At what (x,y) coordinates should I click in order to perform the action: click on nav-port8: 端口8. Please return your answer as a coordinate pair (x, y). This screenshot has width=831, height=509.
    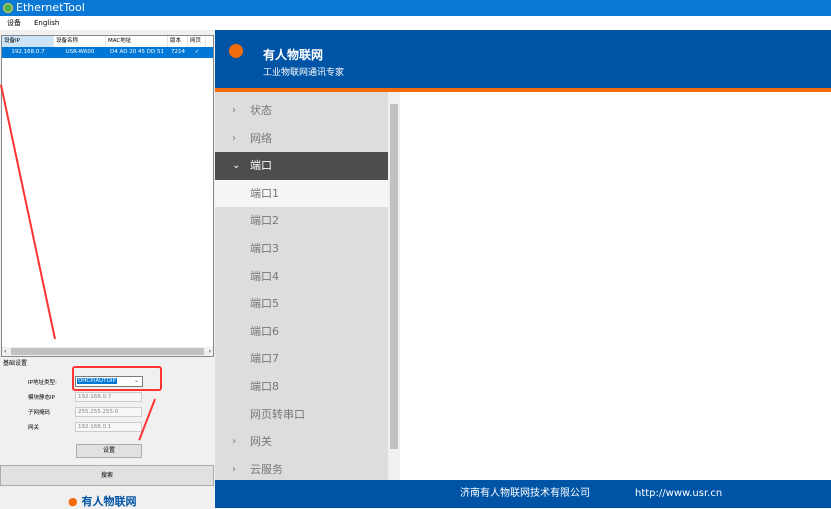
    Looking at the image, I should click on (301, 386).